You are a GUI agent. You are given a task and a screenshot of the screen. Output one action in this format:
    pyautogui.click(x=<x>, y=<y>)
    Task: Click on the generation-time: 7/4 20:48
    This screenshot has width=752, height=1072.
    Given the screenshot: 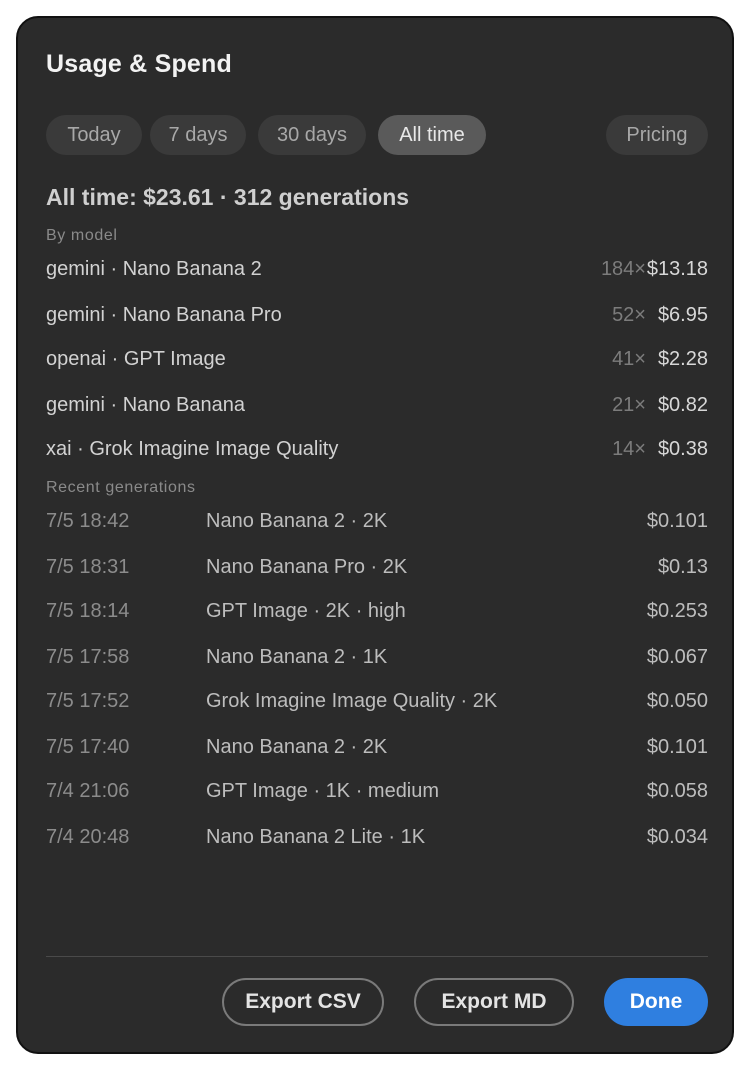 What is the action you would take?
    pyautogui.click(x=88, y=837)
    